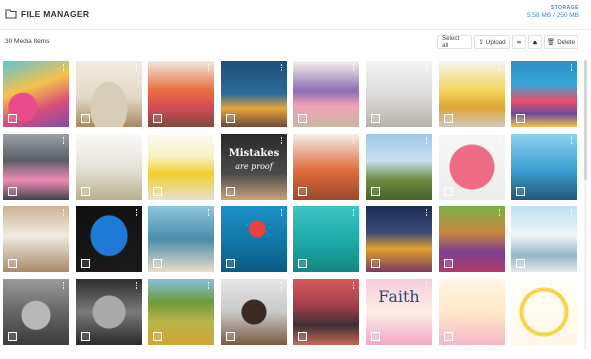 This screenshot has height=359, width=591. I want to click on media-tile-boy-with-hat, so click(36, 312).